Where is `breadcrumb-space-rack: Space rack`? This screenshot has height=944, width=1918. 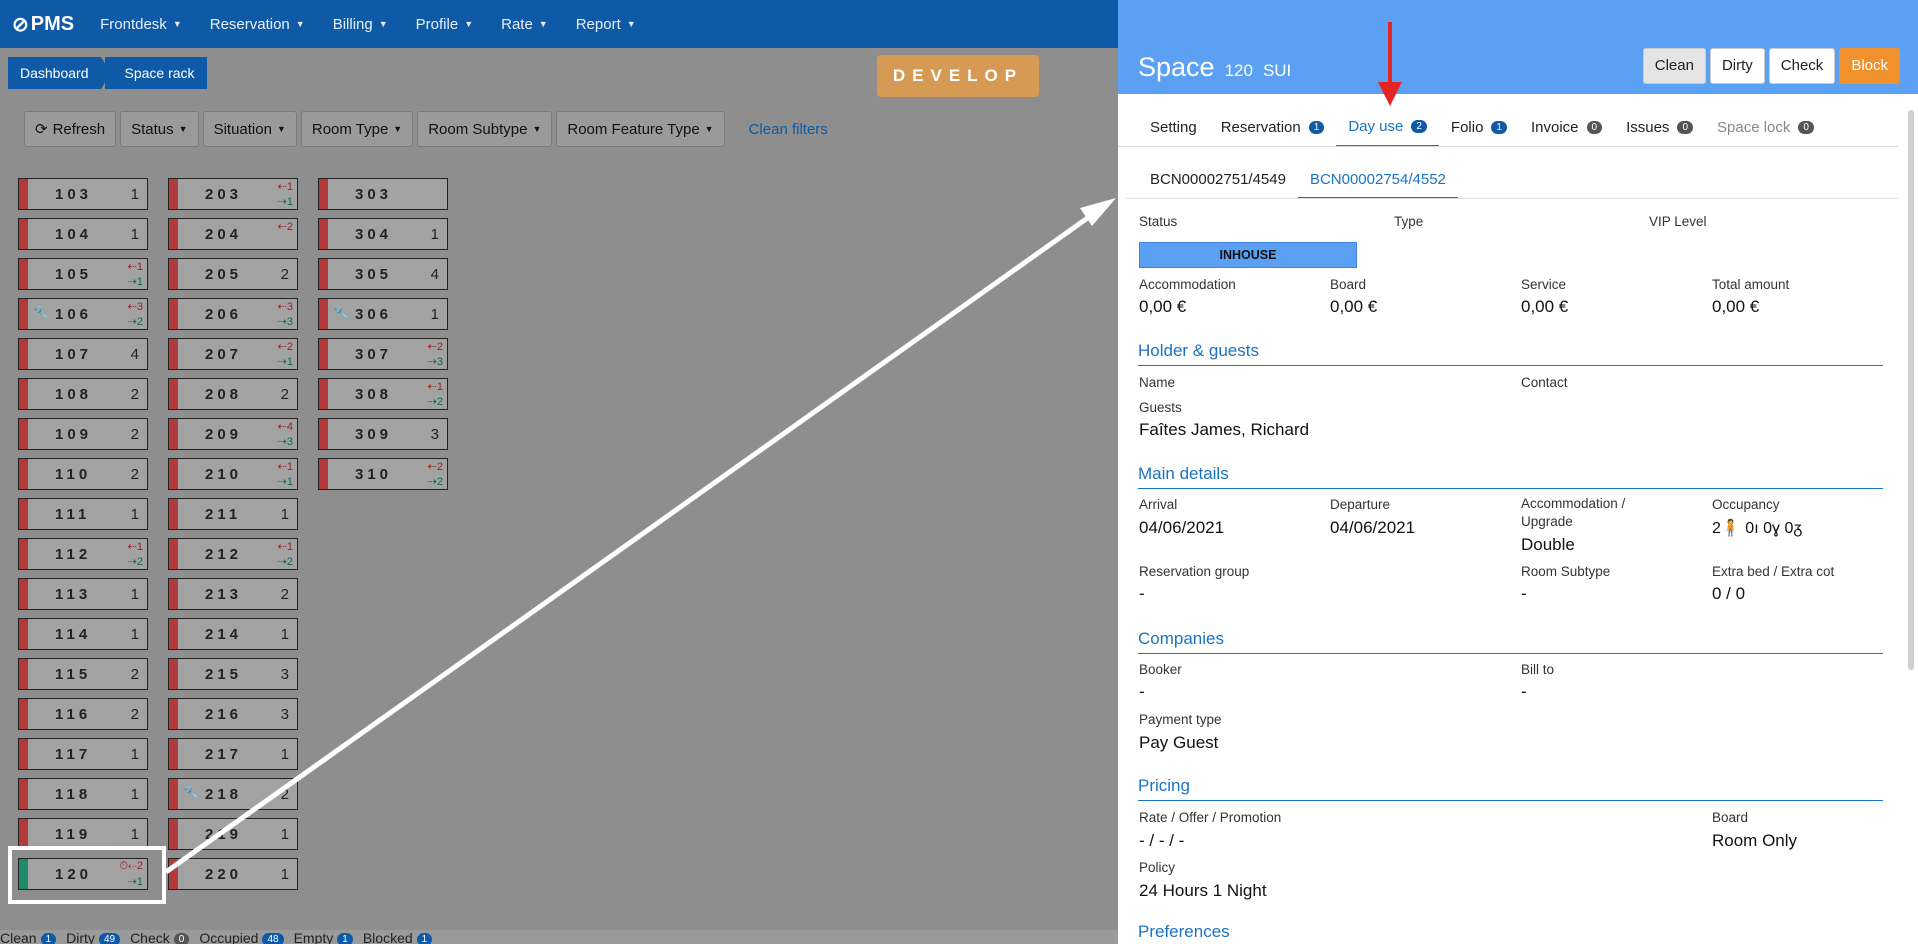 breadcrumb-space-rack: Space rack is located at coordinates (155, 73).